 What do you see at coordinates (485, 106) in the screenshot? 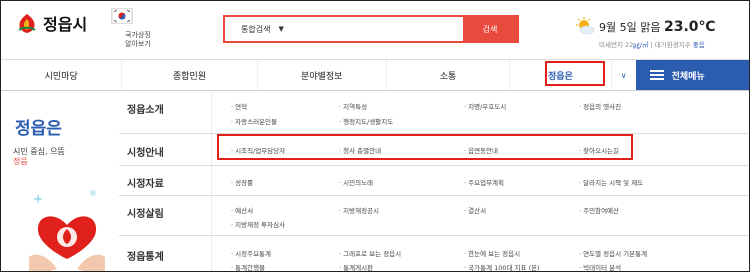
I see `submenu-link: 지명/우호도시` at bounding box center [485, 106].